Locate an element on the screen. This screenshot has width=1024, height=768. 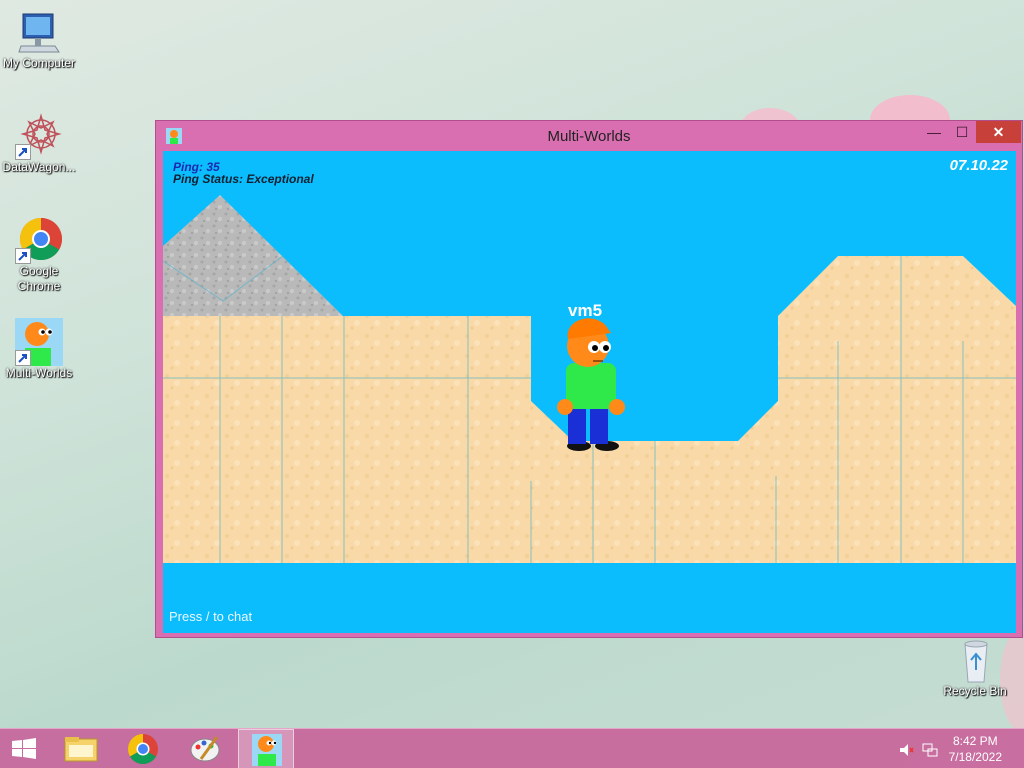
desktop-icon-google-chrome: Google Chrome is located at coordinates (39, 255).